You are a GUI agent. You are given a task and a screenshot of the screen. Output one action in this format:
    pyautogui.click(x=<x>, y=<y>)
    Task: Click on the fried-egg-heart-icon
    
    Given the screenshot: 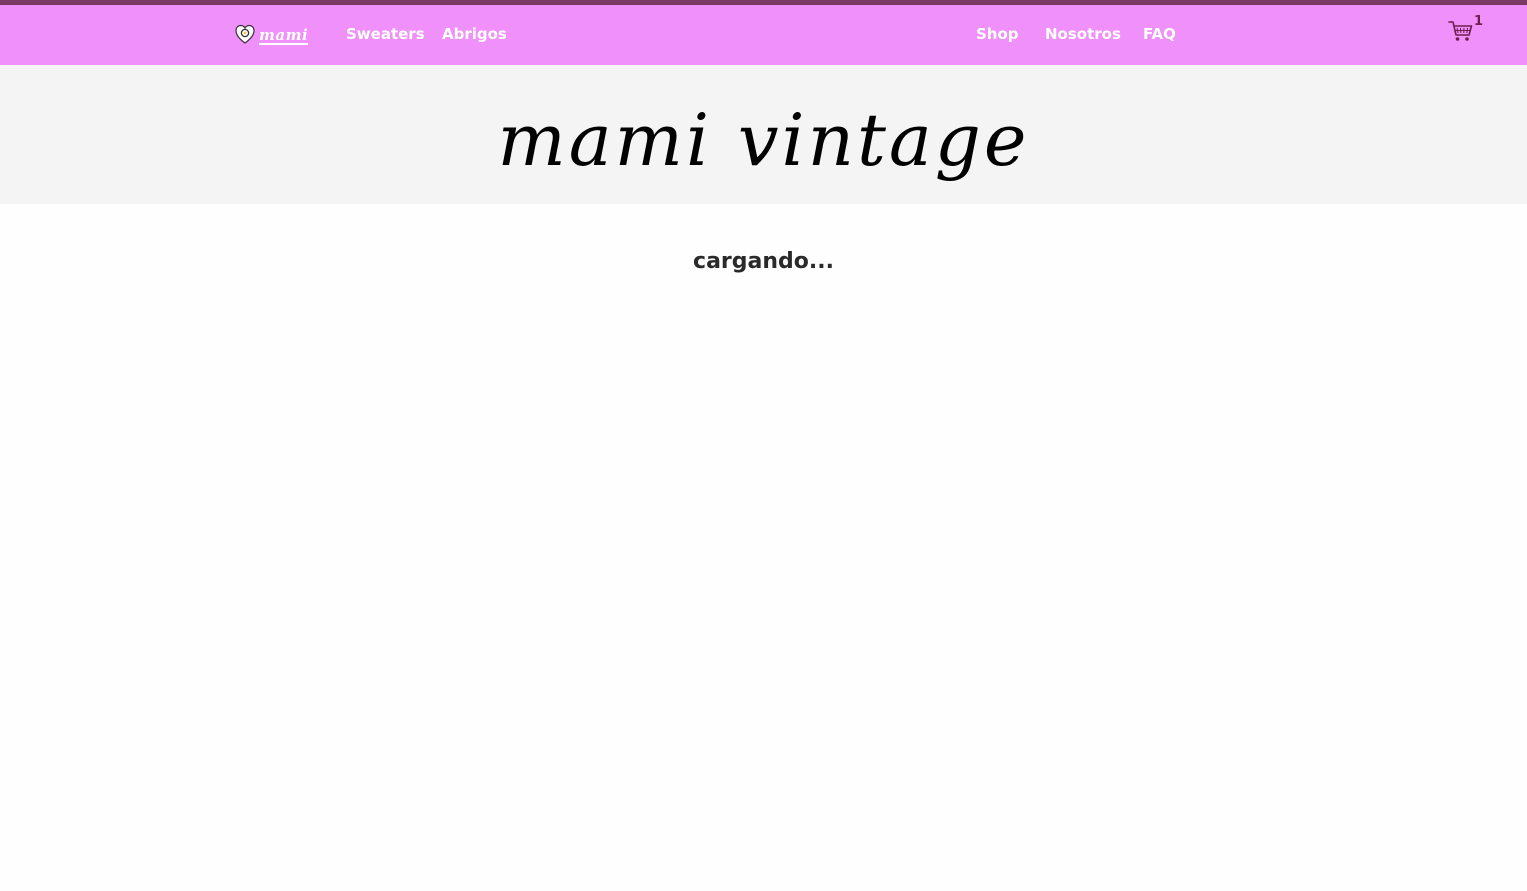 What is the action you would take?
    pyautogui.click(x=245, y=36)
    